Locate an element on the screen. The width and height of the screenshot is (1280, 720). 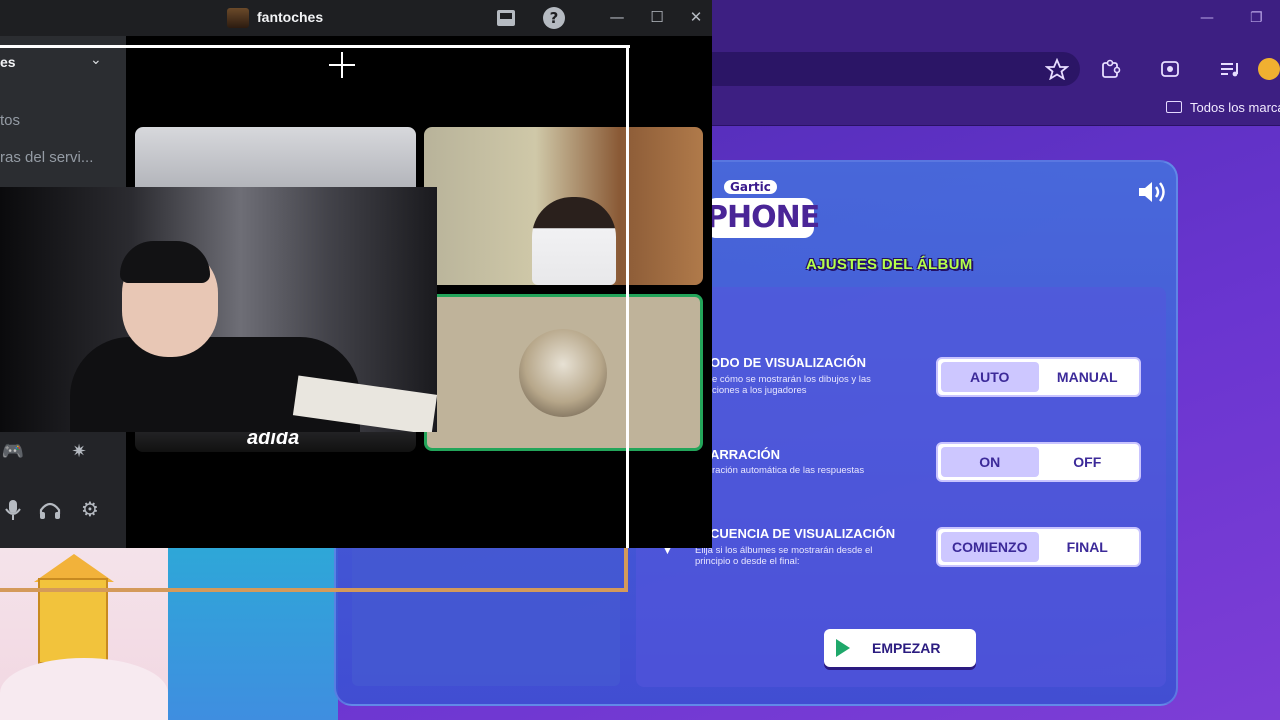
game-side-strip is located at coordinates (253, 634).